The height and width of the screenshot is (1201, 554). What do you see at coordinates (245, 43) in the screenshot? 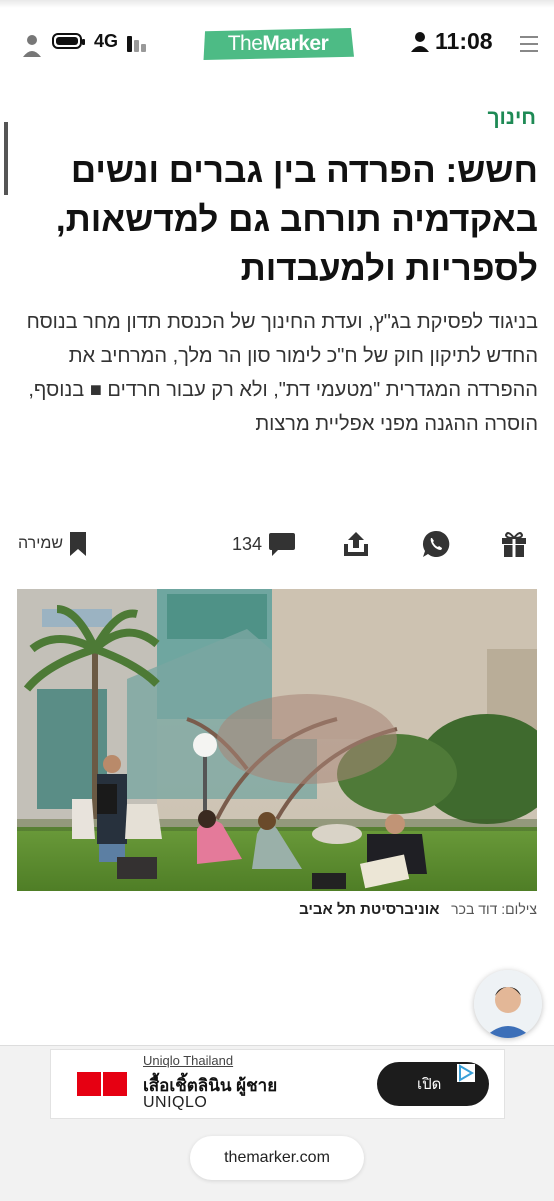
I see `logo-prefix: The` at bounding box center [245, 43].